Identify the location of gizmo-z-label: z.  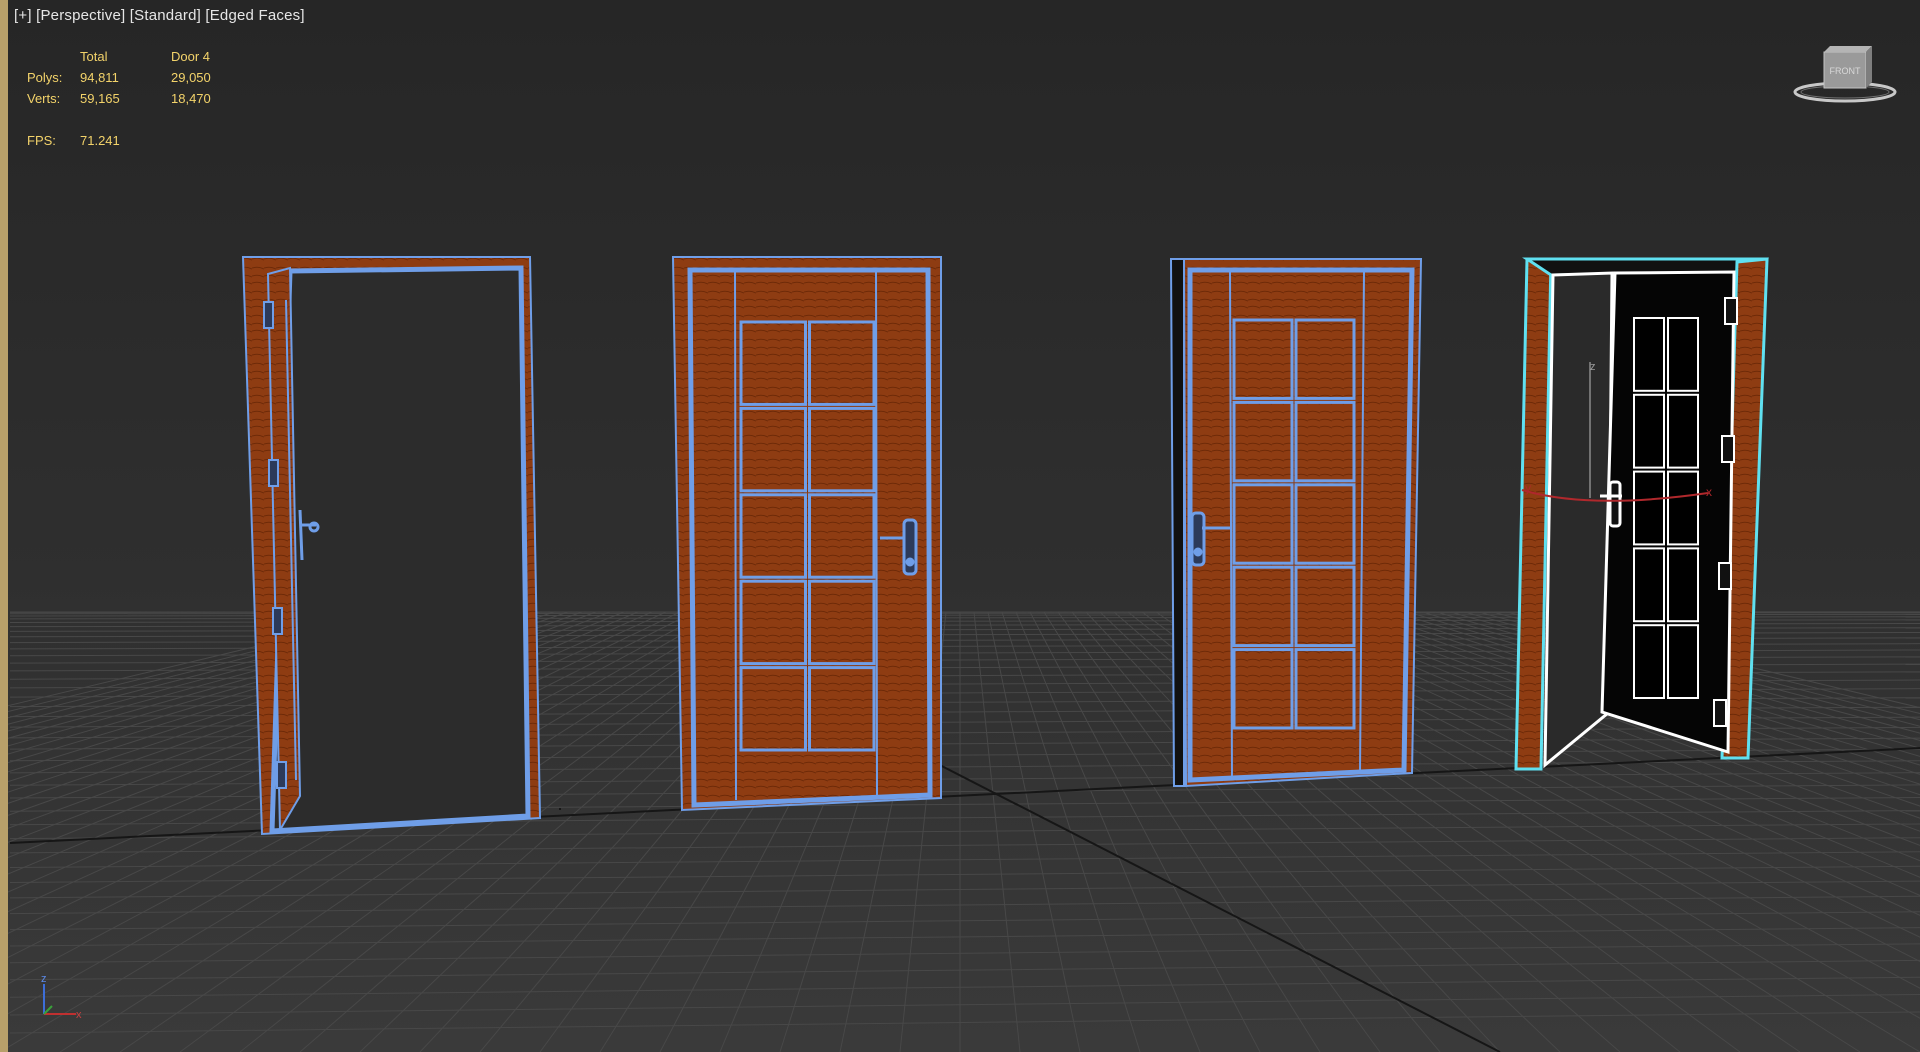
(1593, 367).